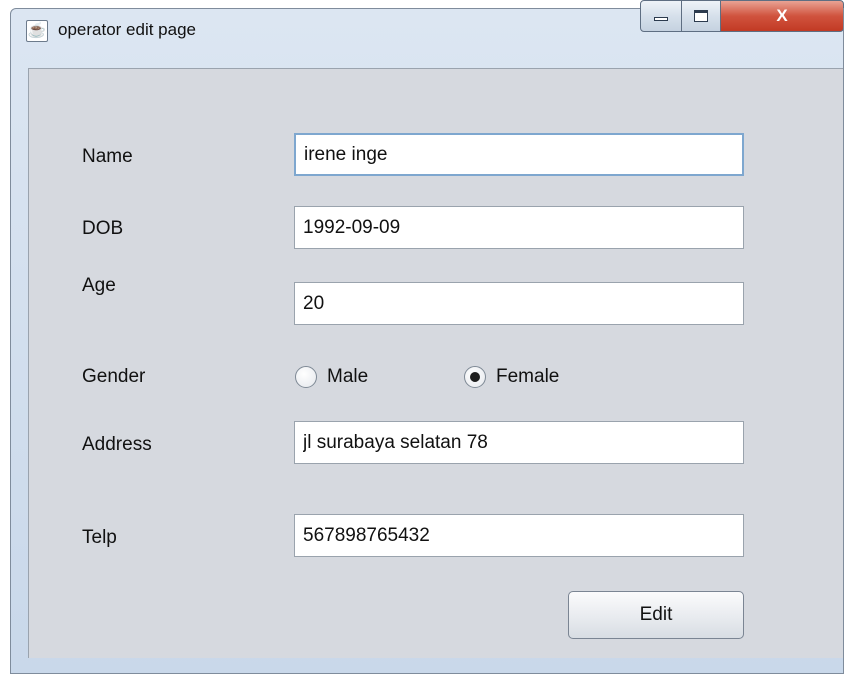  Describe the element at coordinates (306, 377) in the screenshot. I see `radio-male-circle` at that location.